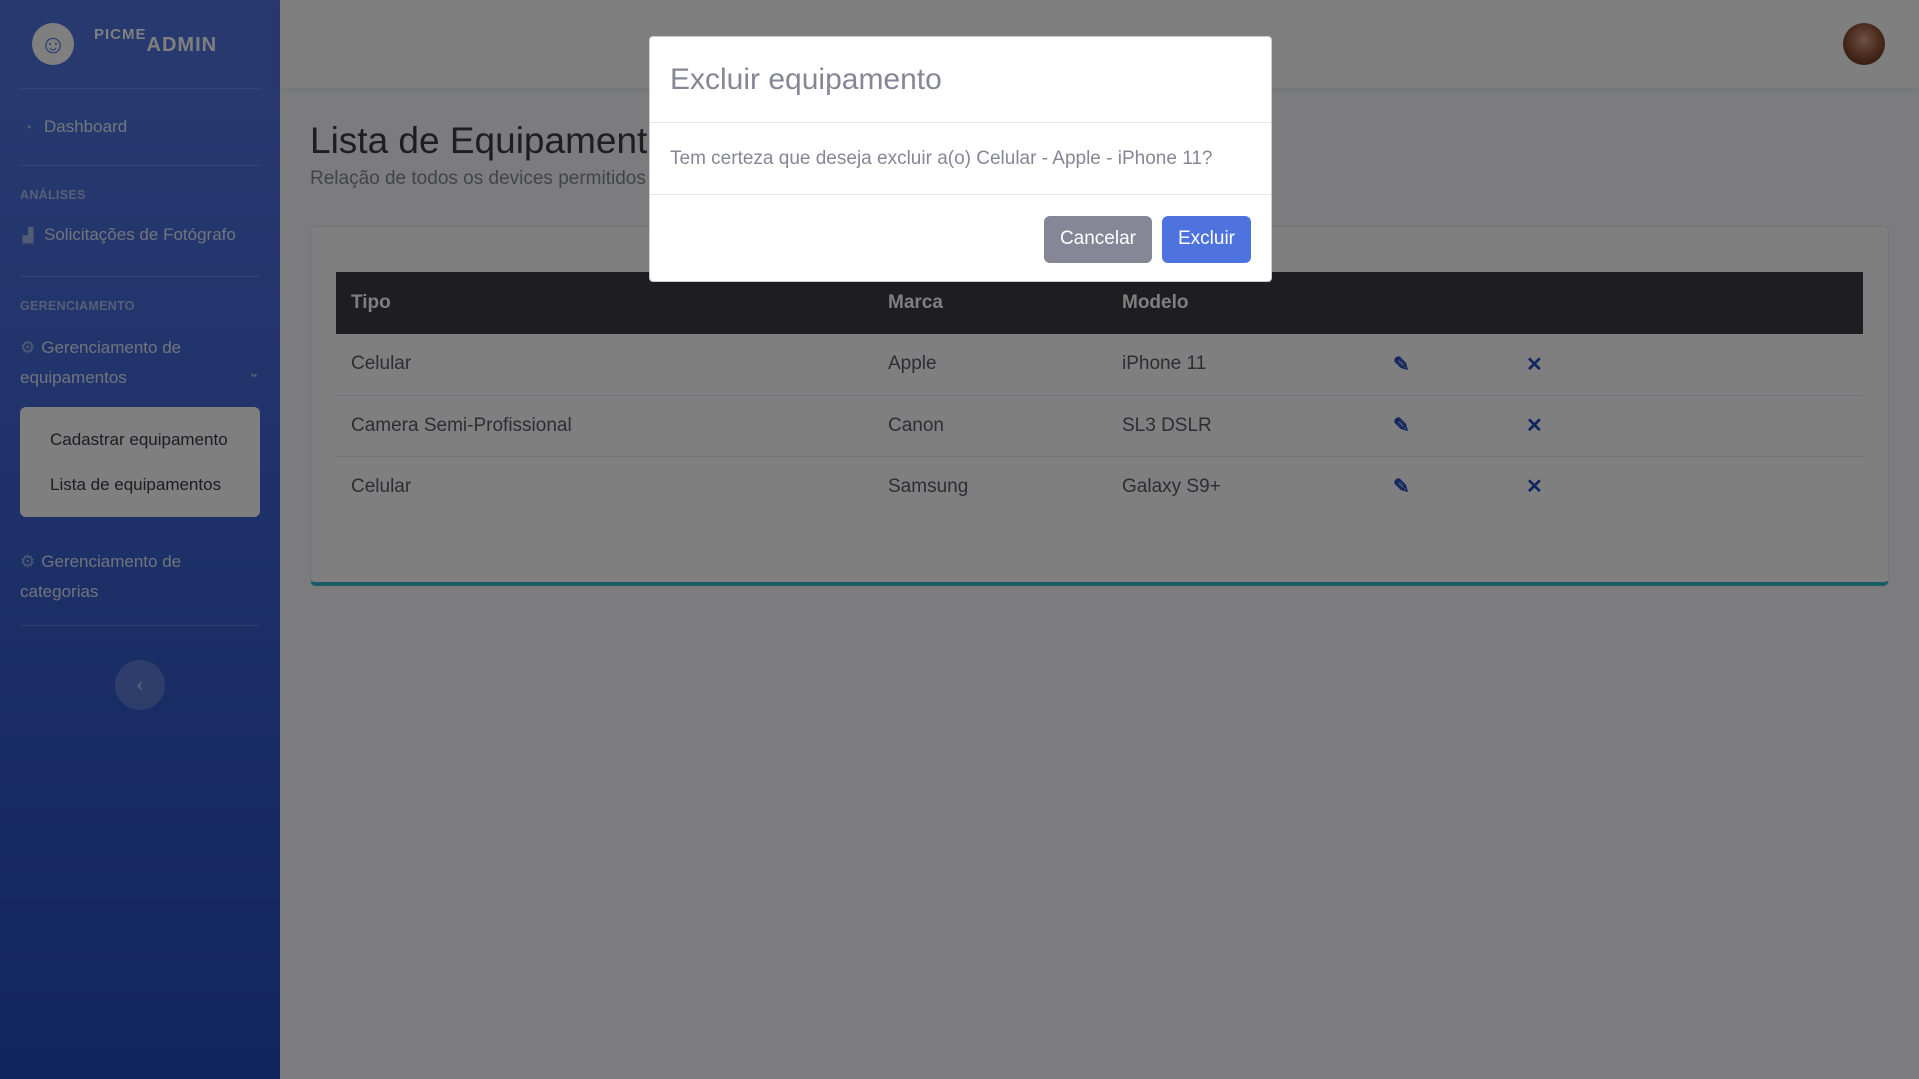 This screenshot has height=1079, width=1919. What do you see at coordinates (960, 80) in the screenshot?
I see `modal-header: Excluir equipamento` at bounding box center [960, 80].